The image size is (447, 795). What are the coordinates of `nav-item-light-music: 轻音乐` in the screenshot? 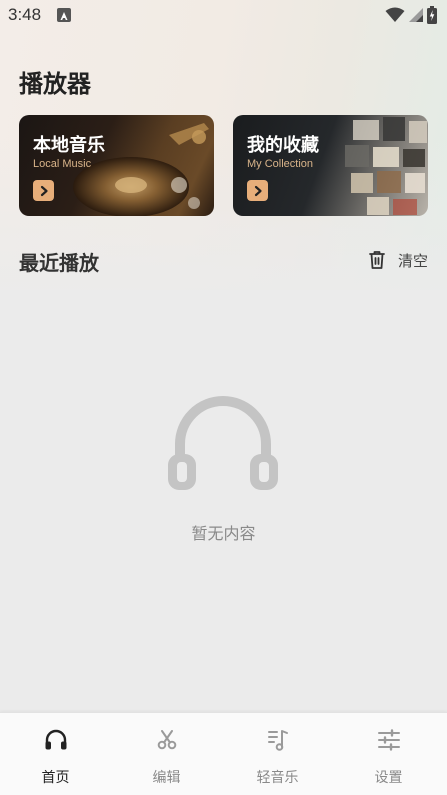 It's located at (277, 754).